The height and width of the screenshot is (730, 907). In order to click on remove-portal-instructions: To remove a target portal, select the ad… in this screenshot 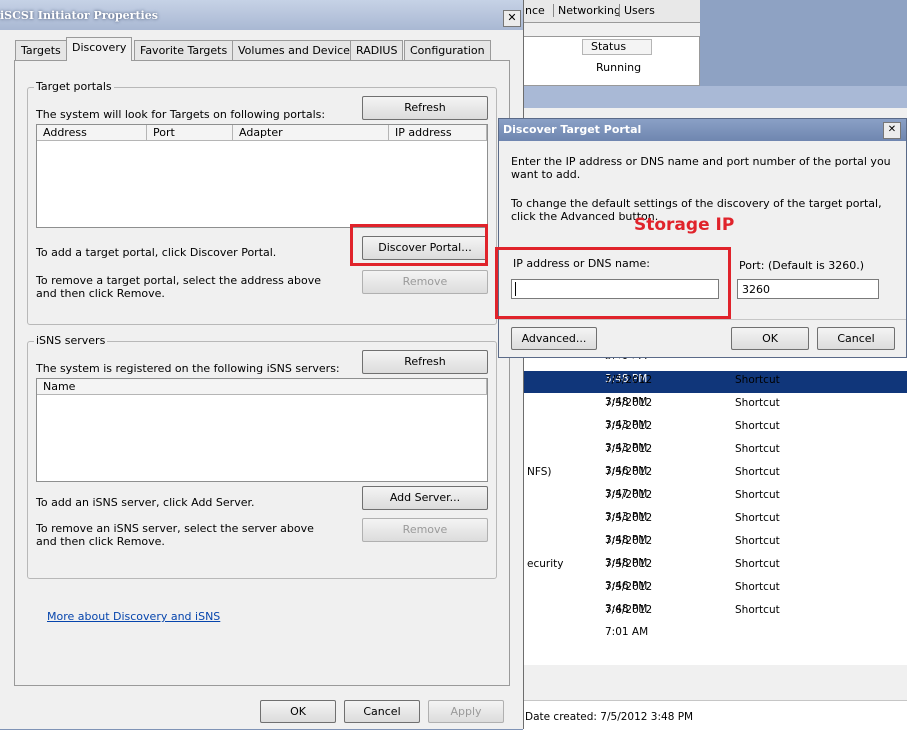, I will do `click(179, 287)`.